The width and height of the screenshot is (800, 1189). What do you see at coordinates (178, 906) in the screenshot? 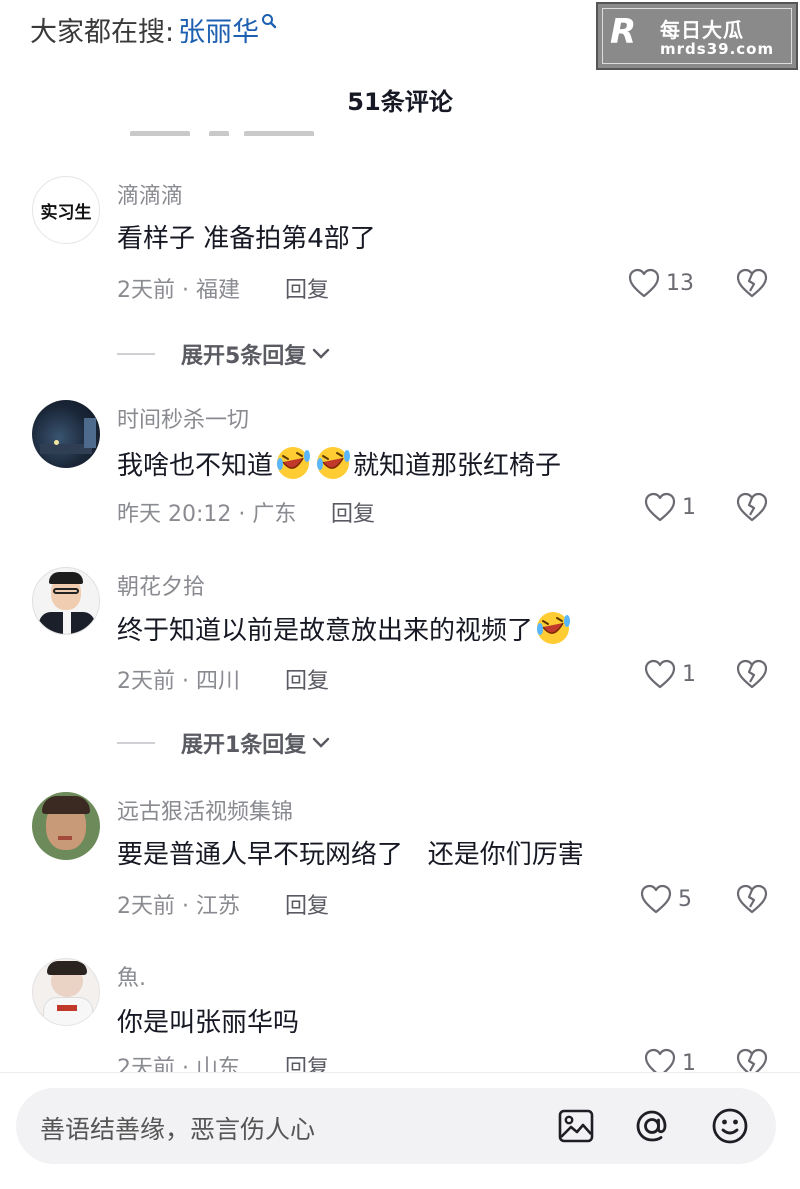
I see `comment-meta: 2天前 · 江苏` at bounding box center [178, 906].